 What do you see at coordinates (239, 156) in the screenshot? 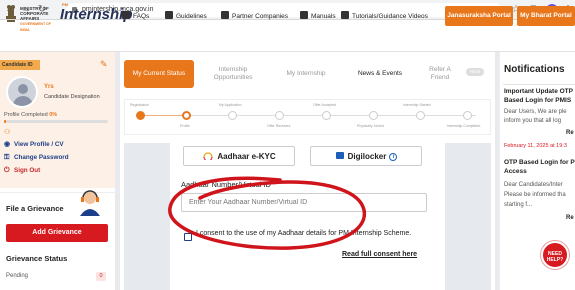
I see `aadhaar-ekyc-button: Aadhaar e-KYC` at bounding box center [239, 156].